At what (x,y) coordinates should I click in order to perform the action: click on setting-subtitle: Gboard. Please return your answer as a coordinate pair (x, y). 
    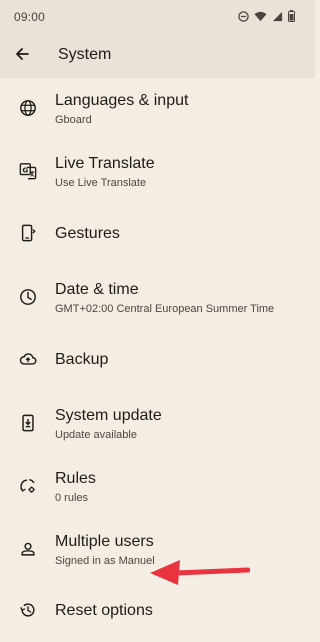
    Looking at the image, I should click on (73, 120).